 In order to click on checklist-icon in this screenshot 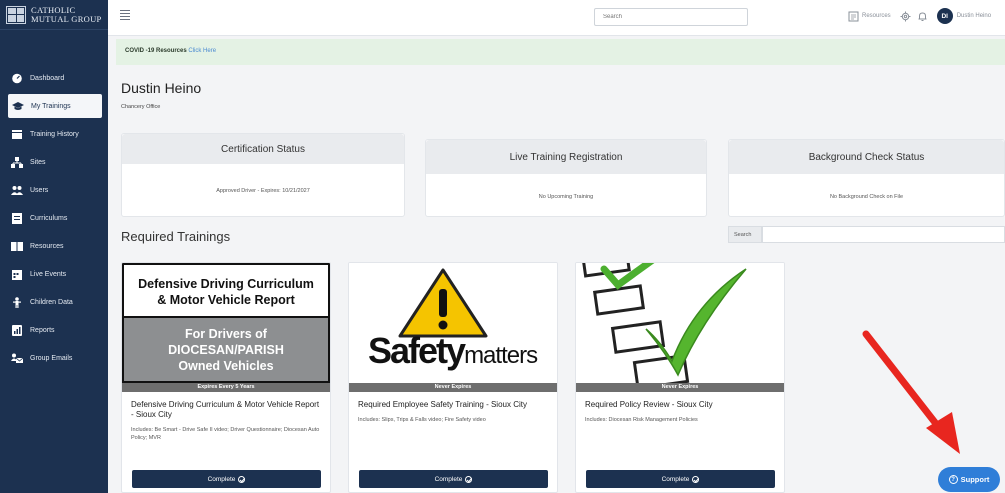, I will do `click(664, 323)`.